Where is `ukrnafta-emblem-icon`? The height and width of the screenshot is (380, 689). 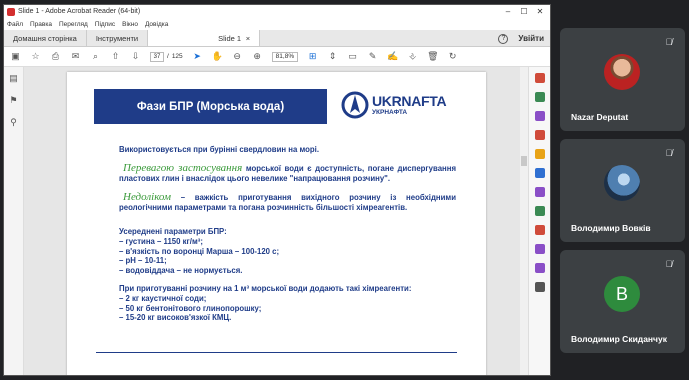 ukrnafta-emblem-icon is located at coordinates (355, 105).